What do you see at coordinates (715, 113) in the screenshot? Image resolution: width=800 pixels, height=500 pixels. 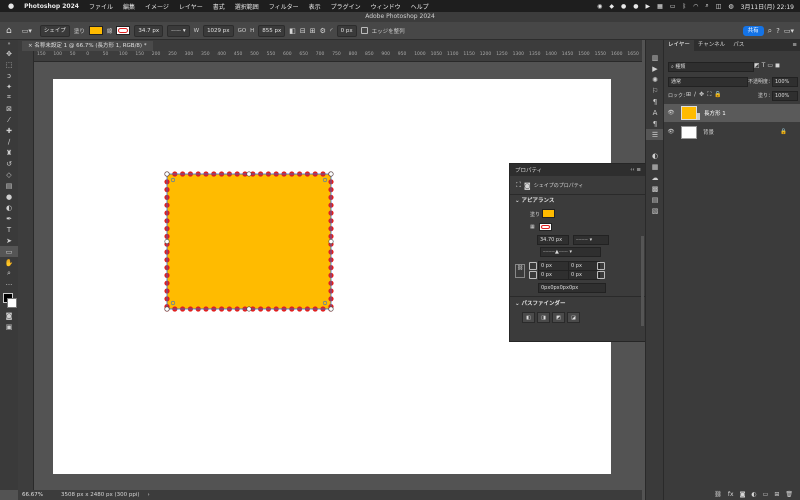 I see `layer-name: 長方形 1` at bounding box center [715, 113].